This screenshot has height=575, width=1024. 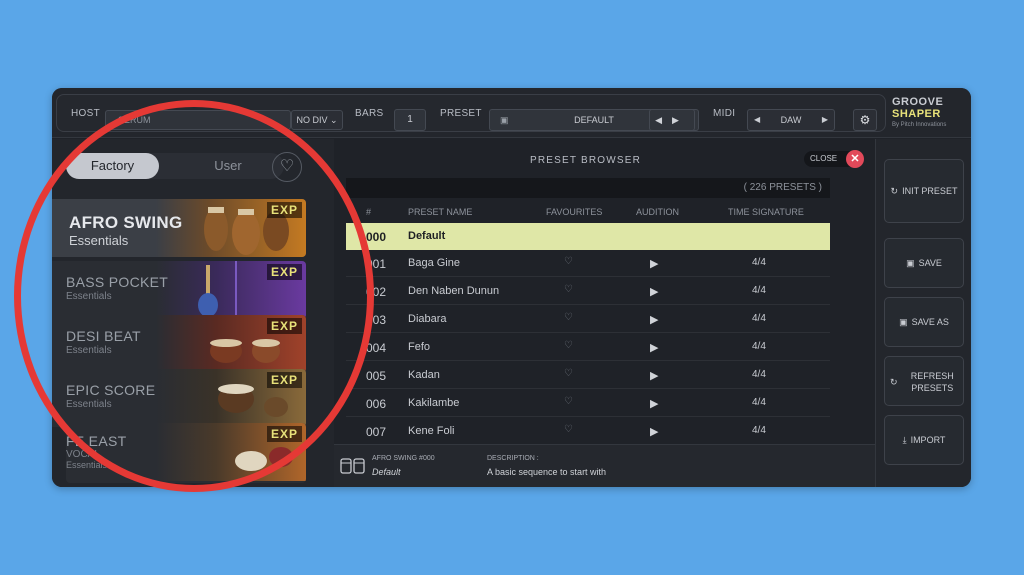 I want to click on bars-input: 1, so click(x=410, y=120).